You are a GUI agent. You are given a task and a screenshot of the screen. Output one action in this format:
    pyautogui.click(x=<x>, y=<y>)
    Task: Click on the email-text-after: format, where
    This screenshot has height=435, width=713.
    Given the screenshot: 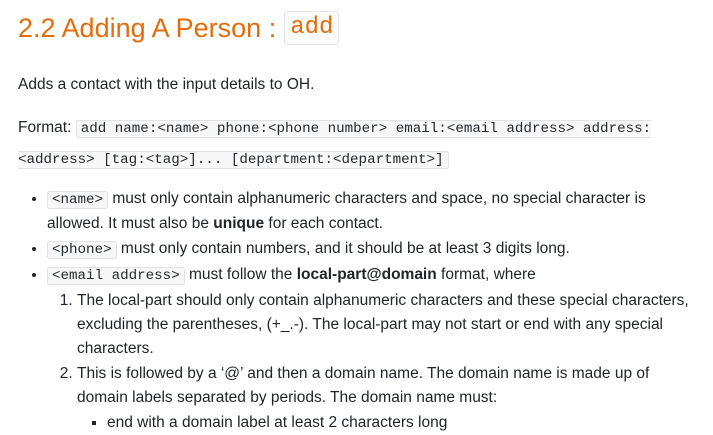 What is the action you would take?
    pyautogui.click(x=486, y=274)
    